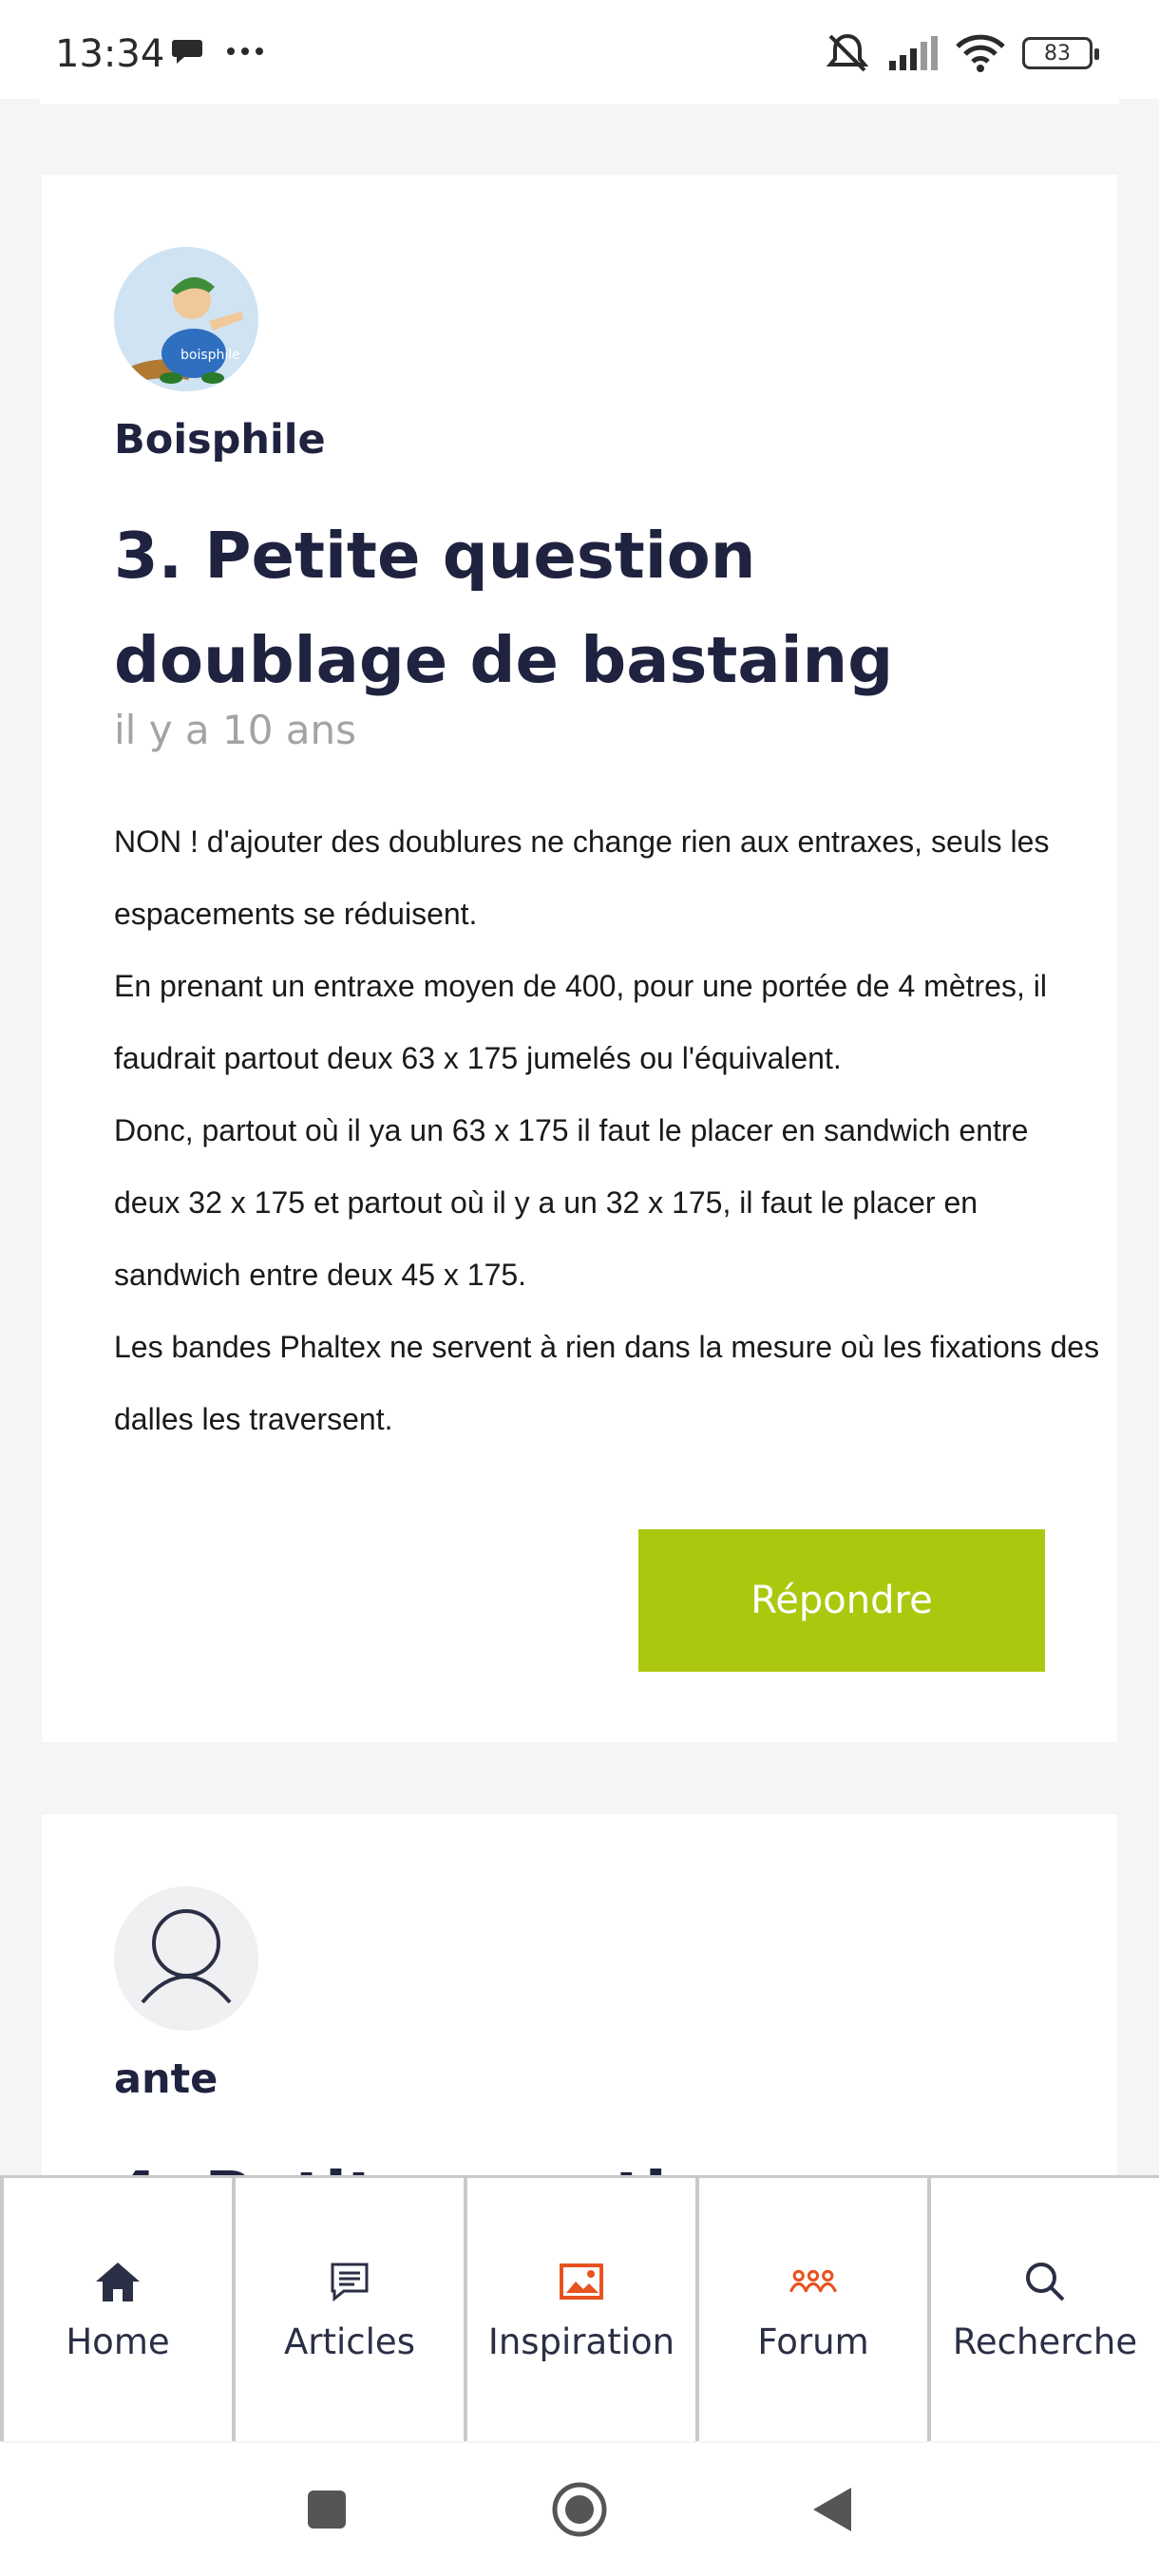  What do you see at coordinates (1045, 2309) in the screenshot?
I see `nav-recherche: Recherche` at bounding box center [1045, 2309].